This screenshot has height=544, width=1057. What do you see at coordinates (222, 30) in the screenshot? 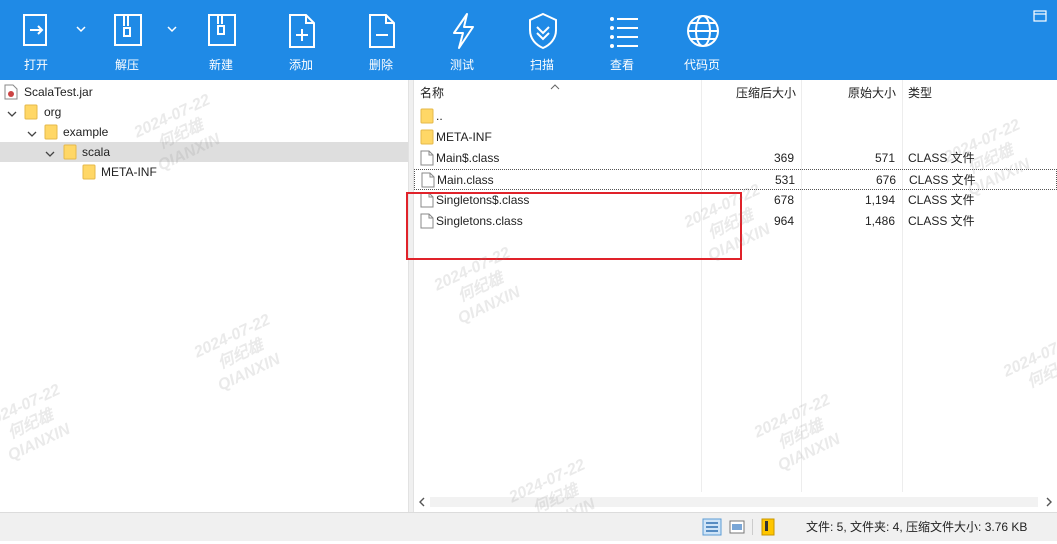
I see `new-archive-icon` at bounding box center [222, 30].